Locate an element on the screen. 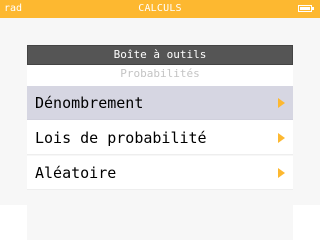 Image resolution: width=320 pixels, height=240 pixels. battery-level is located at coordinates (305, 8).